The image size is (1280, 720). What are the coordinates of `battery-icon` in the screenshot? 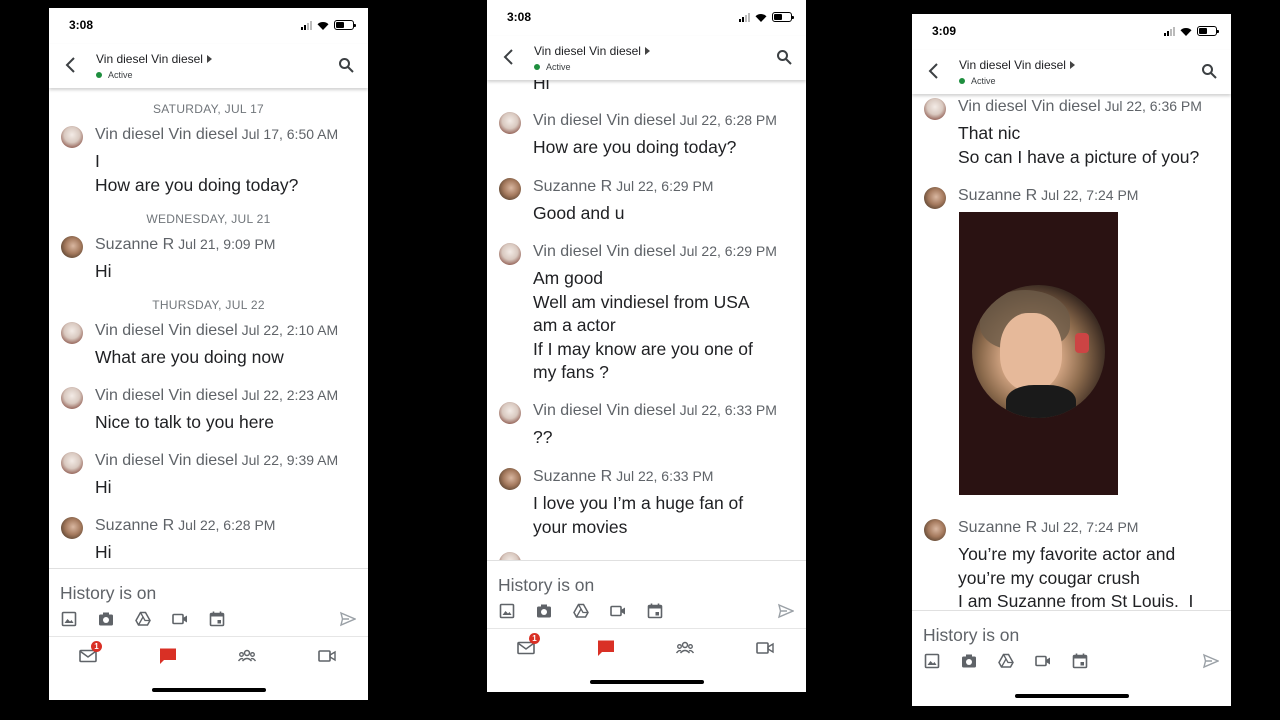 It's located at (783, 17).